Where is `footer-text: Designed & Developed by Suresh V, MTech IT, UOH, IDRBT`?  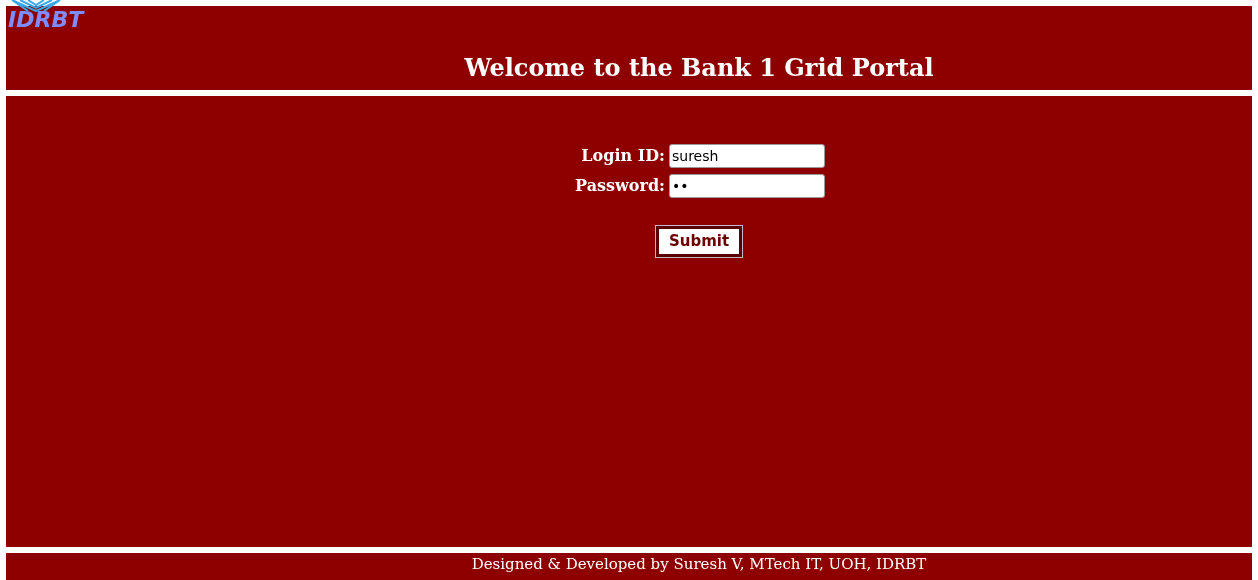
footer-text: Designed & Developed by Suresh V, MTech IT, UOH, IDRBT is located at coordinates (699, 564).